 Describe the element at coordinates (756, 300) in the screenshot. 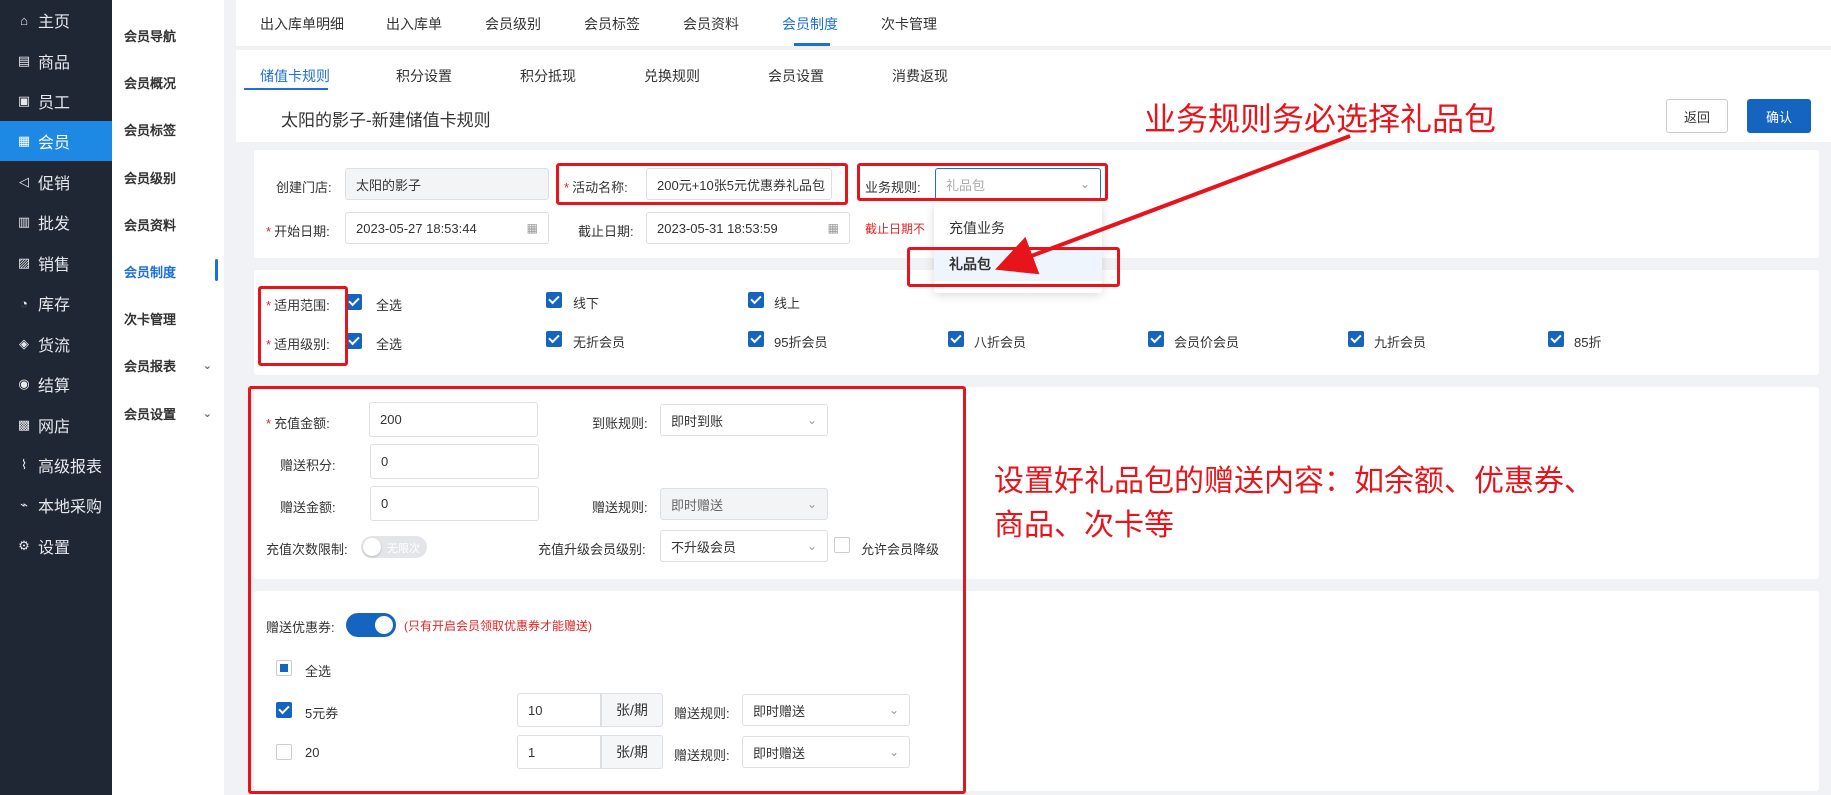

I see `range-online-checkbox` at that location.